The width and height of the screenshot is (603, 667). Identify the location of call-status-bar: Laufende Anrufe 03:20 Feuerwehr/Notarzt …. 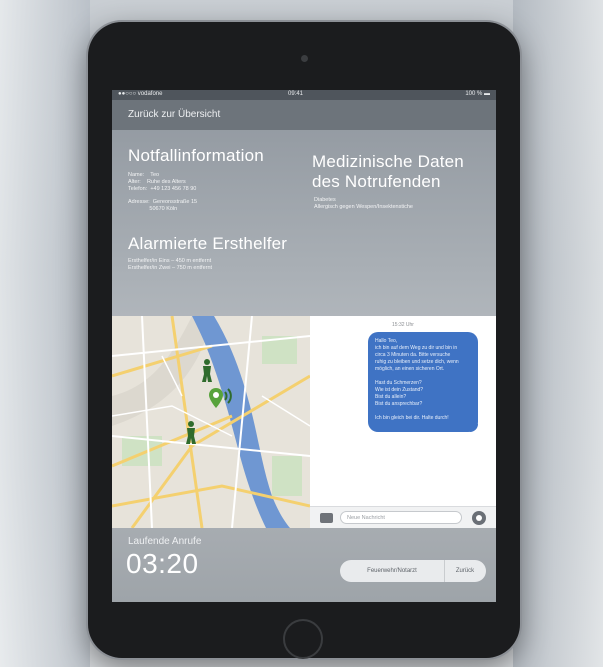
(304, 565).